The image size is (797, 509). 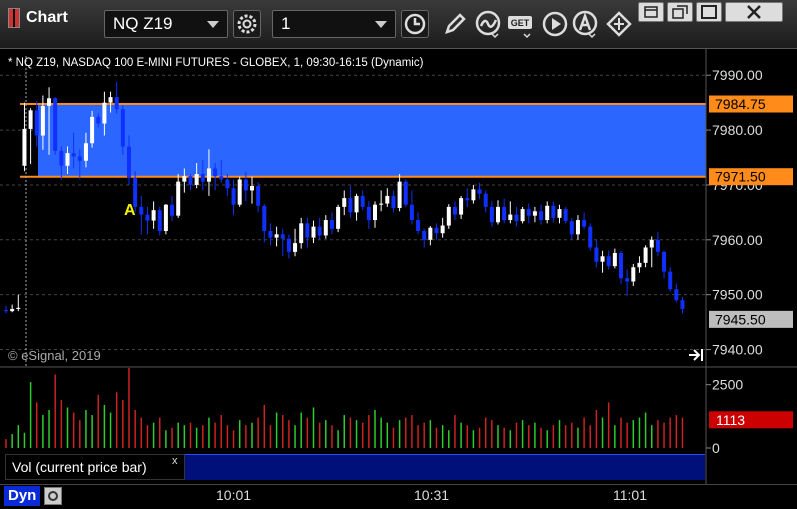 I want to click on chart-app-icon, so click(x=14, y=18).